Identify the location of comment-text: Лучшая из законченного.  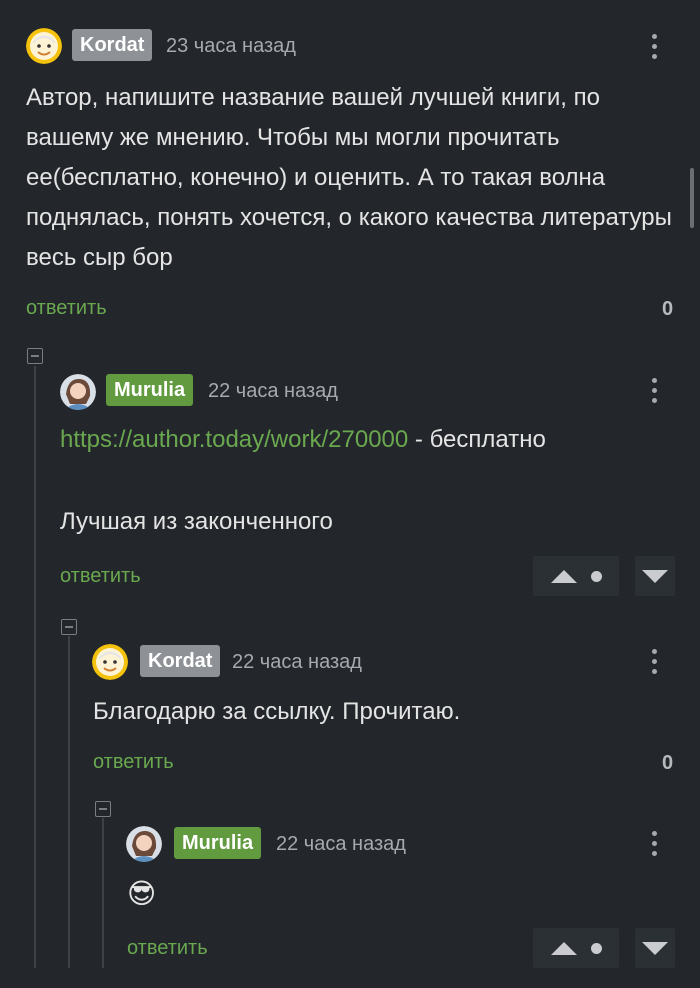
(196, 521).